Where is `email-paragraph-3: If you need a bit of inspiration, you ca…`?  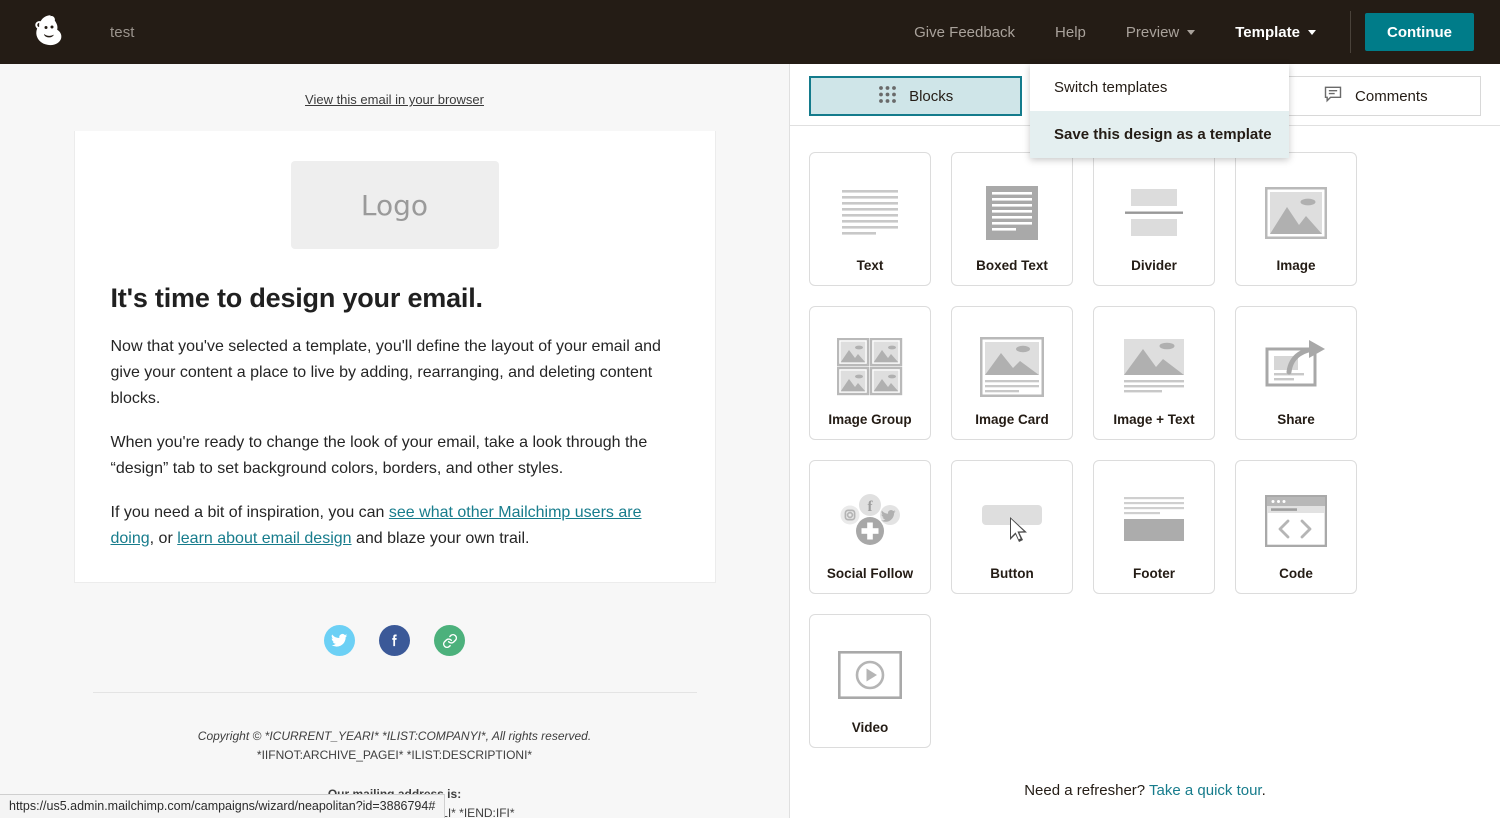
email-paragraph-3: If you need a bit of inspiration, you ca… is located at coordinates (395, 526).